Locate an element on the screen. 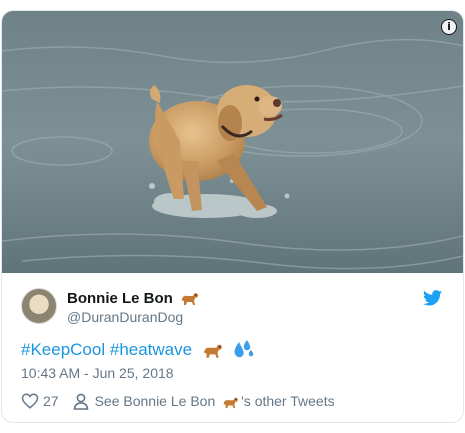 Image resolution: width=465 pixels, height=433 pixels. tweet-timestamp-link: 10:43 AM - Jun 25, 2018 is located at coordinates (97, 373).